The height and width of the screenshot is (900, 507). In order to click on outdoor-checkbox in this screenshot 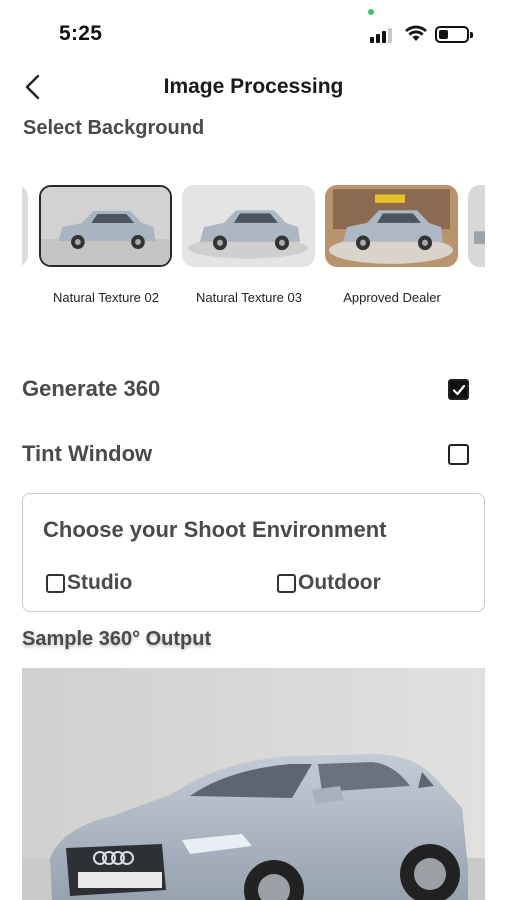, I will do `click(286, 583)`.